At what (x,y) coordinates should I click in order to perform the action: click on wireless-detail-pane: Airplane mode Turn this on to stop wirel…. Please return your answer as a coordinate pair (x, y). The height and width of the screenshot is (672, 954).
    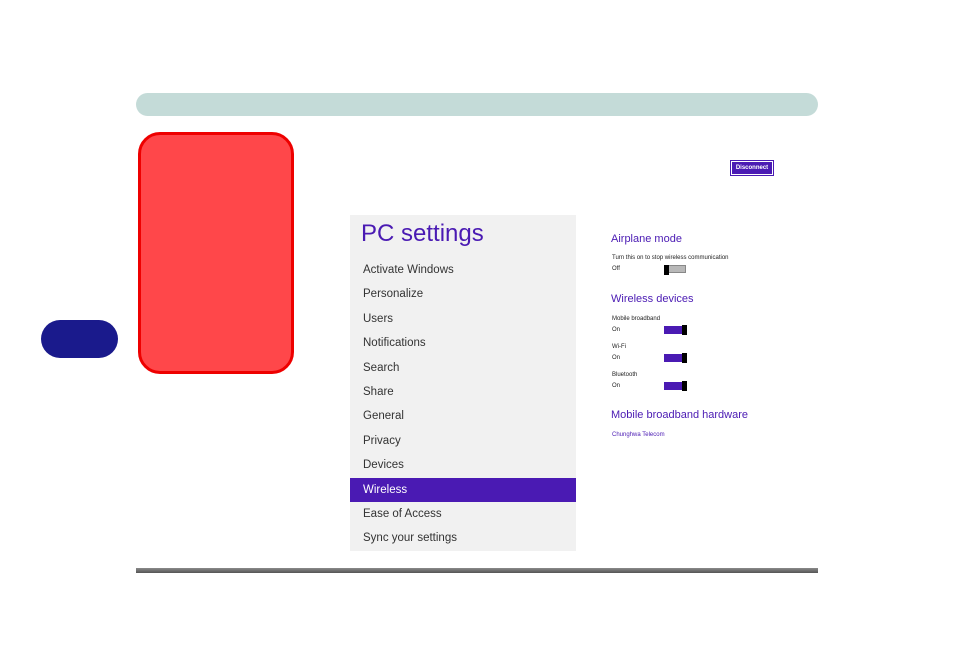
    Looking at the image, I should click on (687, 375).